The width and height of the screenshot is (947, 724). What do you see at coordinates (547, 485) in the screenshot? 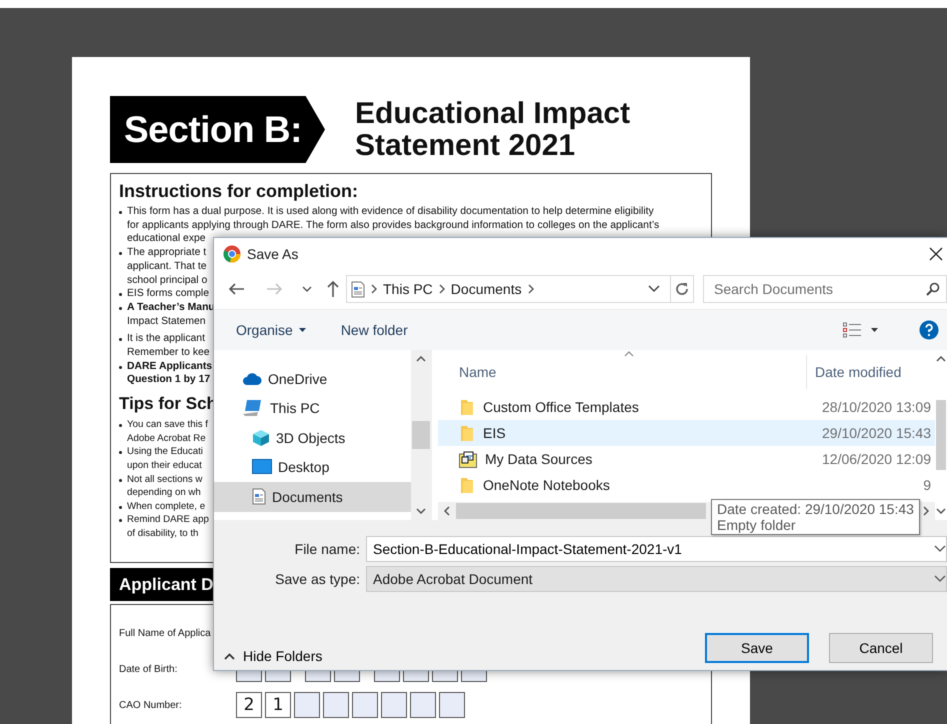
I see `file-name: OneNote Notebooks` at bounding box center [547, 485].